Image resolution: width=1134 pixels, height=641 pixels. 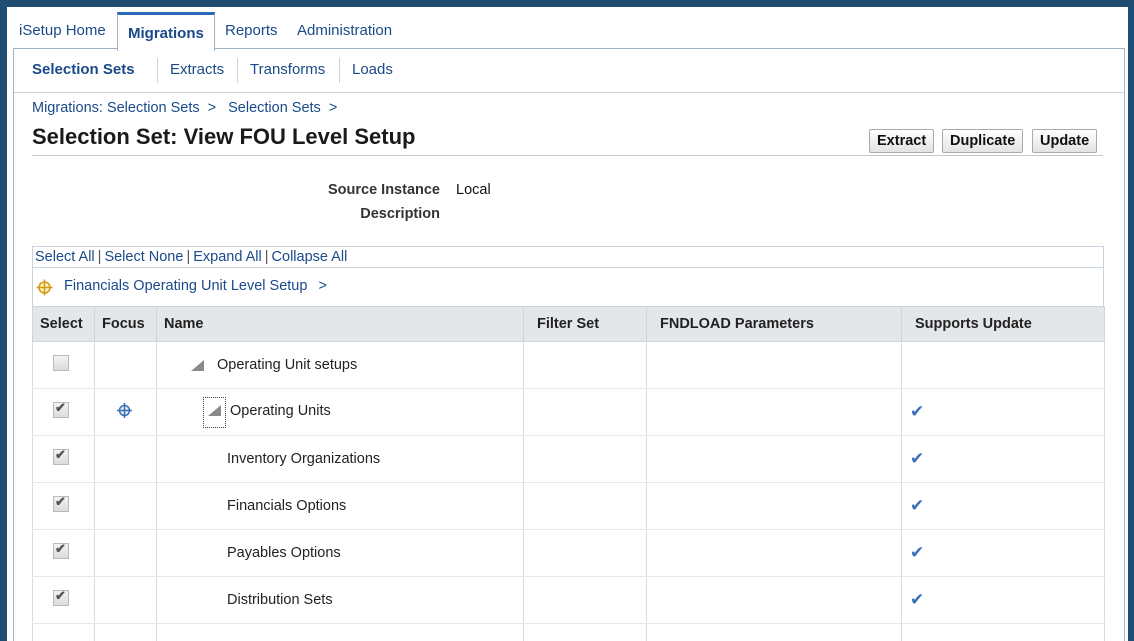 I want to click on breadcrumb-migrations-selection-sets: Migrations: Selection Sets, so click(x=116, y=108).